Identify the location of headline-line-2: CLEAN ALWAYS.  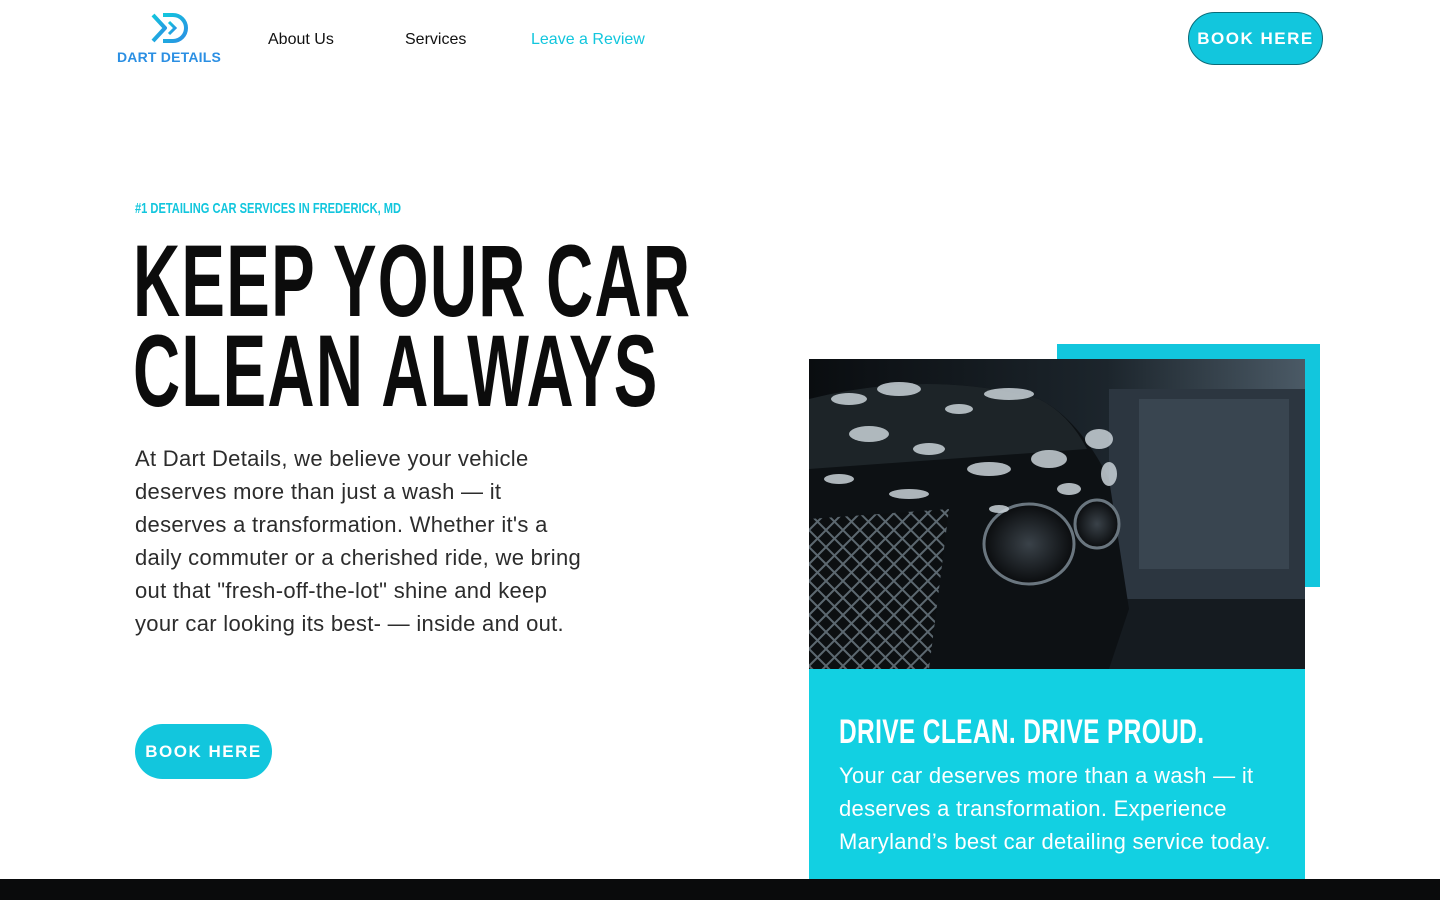
(396, 371).